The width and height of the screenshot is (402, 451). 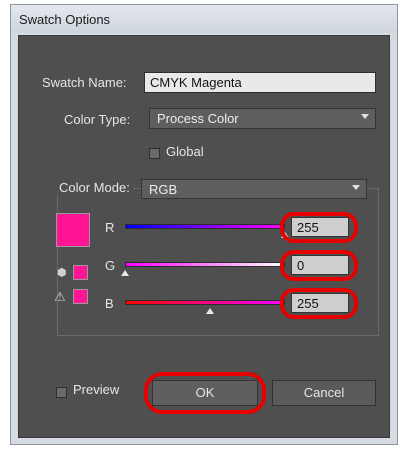 What do you see at coordinates (205, 302) in the screenshot?
I see `channel-b-slider` at bounding box center [205, 302].